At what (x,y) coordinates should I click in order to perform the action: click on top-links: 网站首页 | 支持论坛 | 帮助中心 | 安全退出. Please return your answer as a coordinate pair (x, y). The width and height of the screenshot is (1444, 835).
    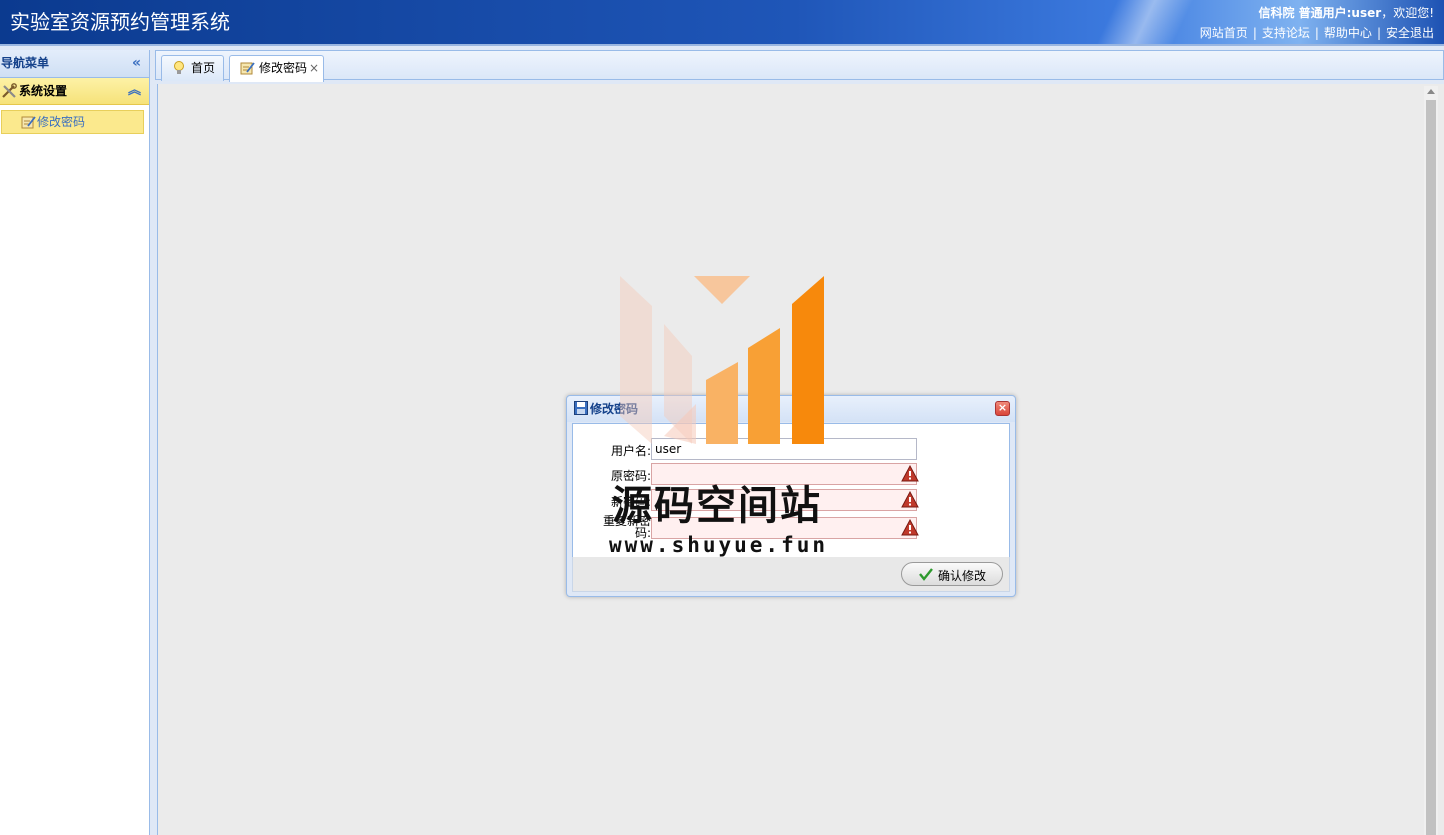
    Looking at the image, I should click on (1317, 32).